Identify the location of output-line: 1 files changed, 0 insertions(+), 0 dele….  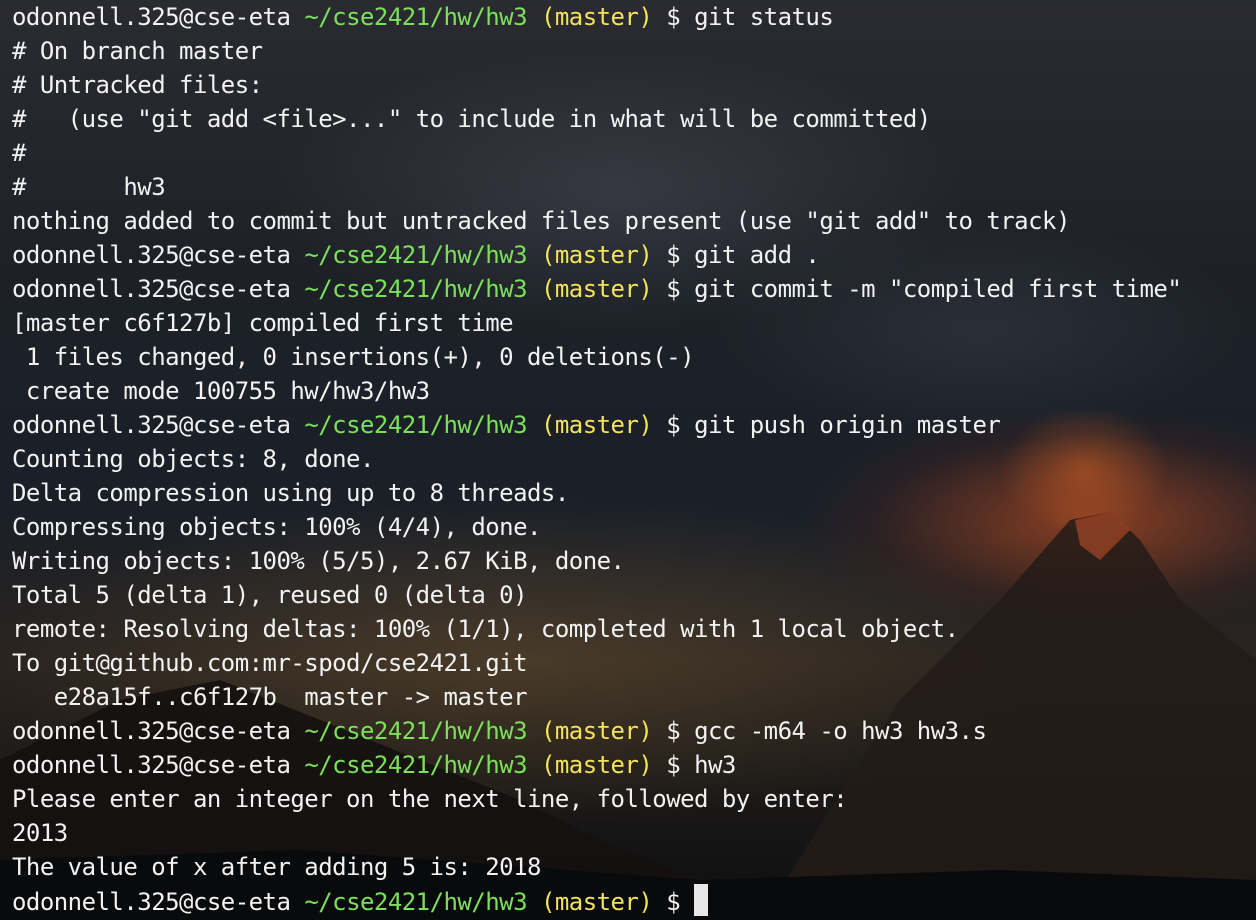
(353, 357).